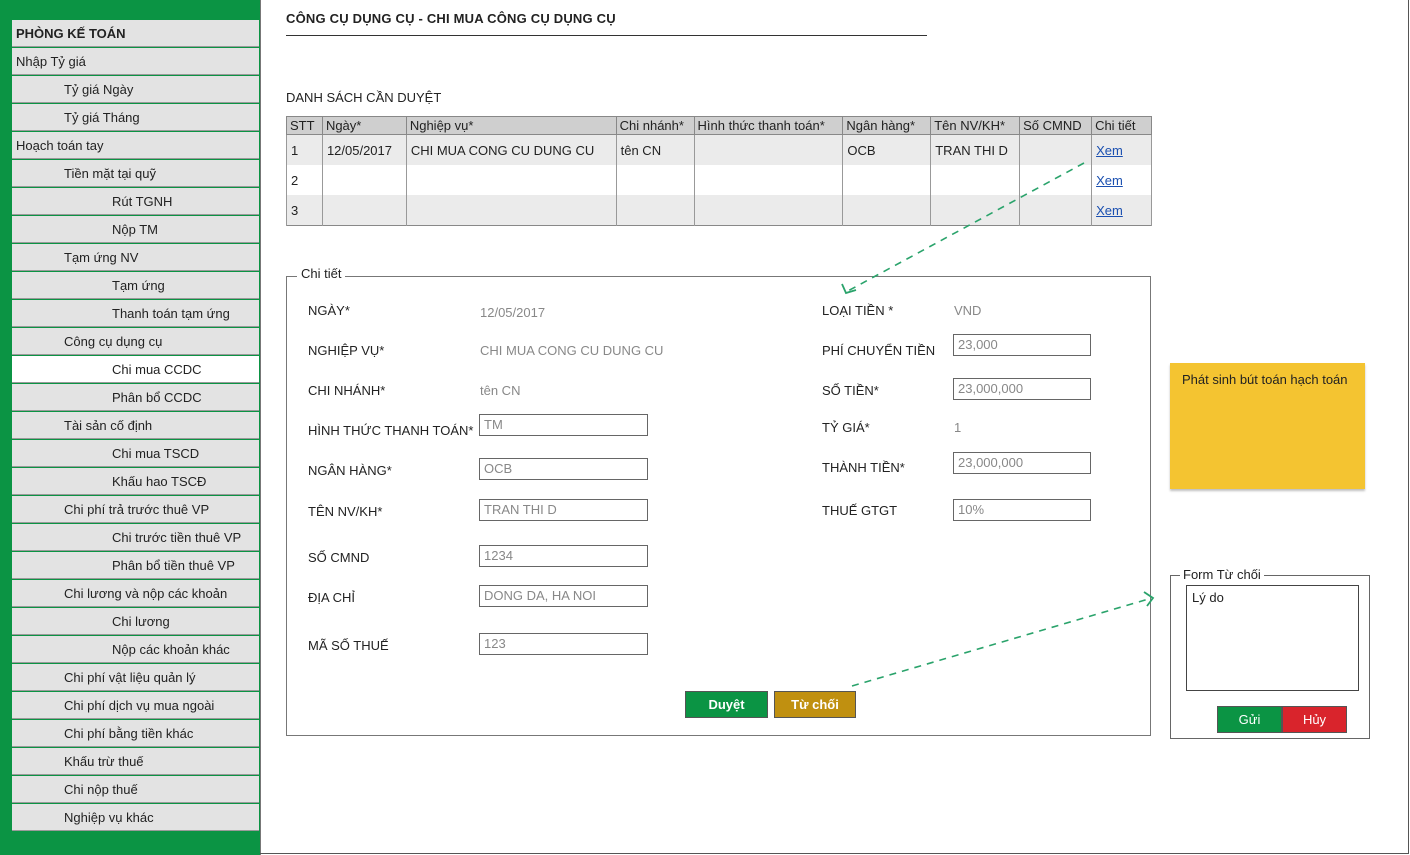  Describe the element at coordinates (887, 149) in the screenshot. I see `table-cell: OCB` at that location.